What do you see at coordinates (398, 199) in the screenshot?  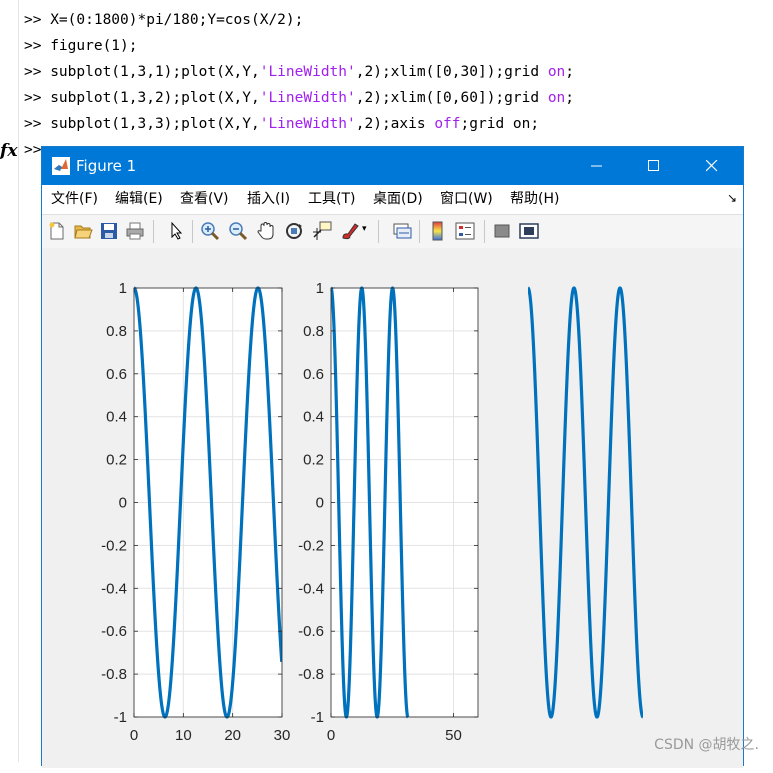 I see `menu-desktop: 桌面(D)` at bounding box center [398, 199].